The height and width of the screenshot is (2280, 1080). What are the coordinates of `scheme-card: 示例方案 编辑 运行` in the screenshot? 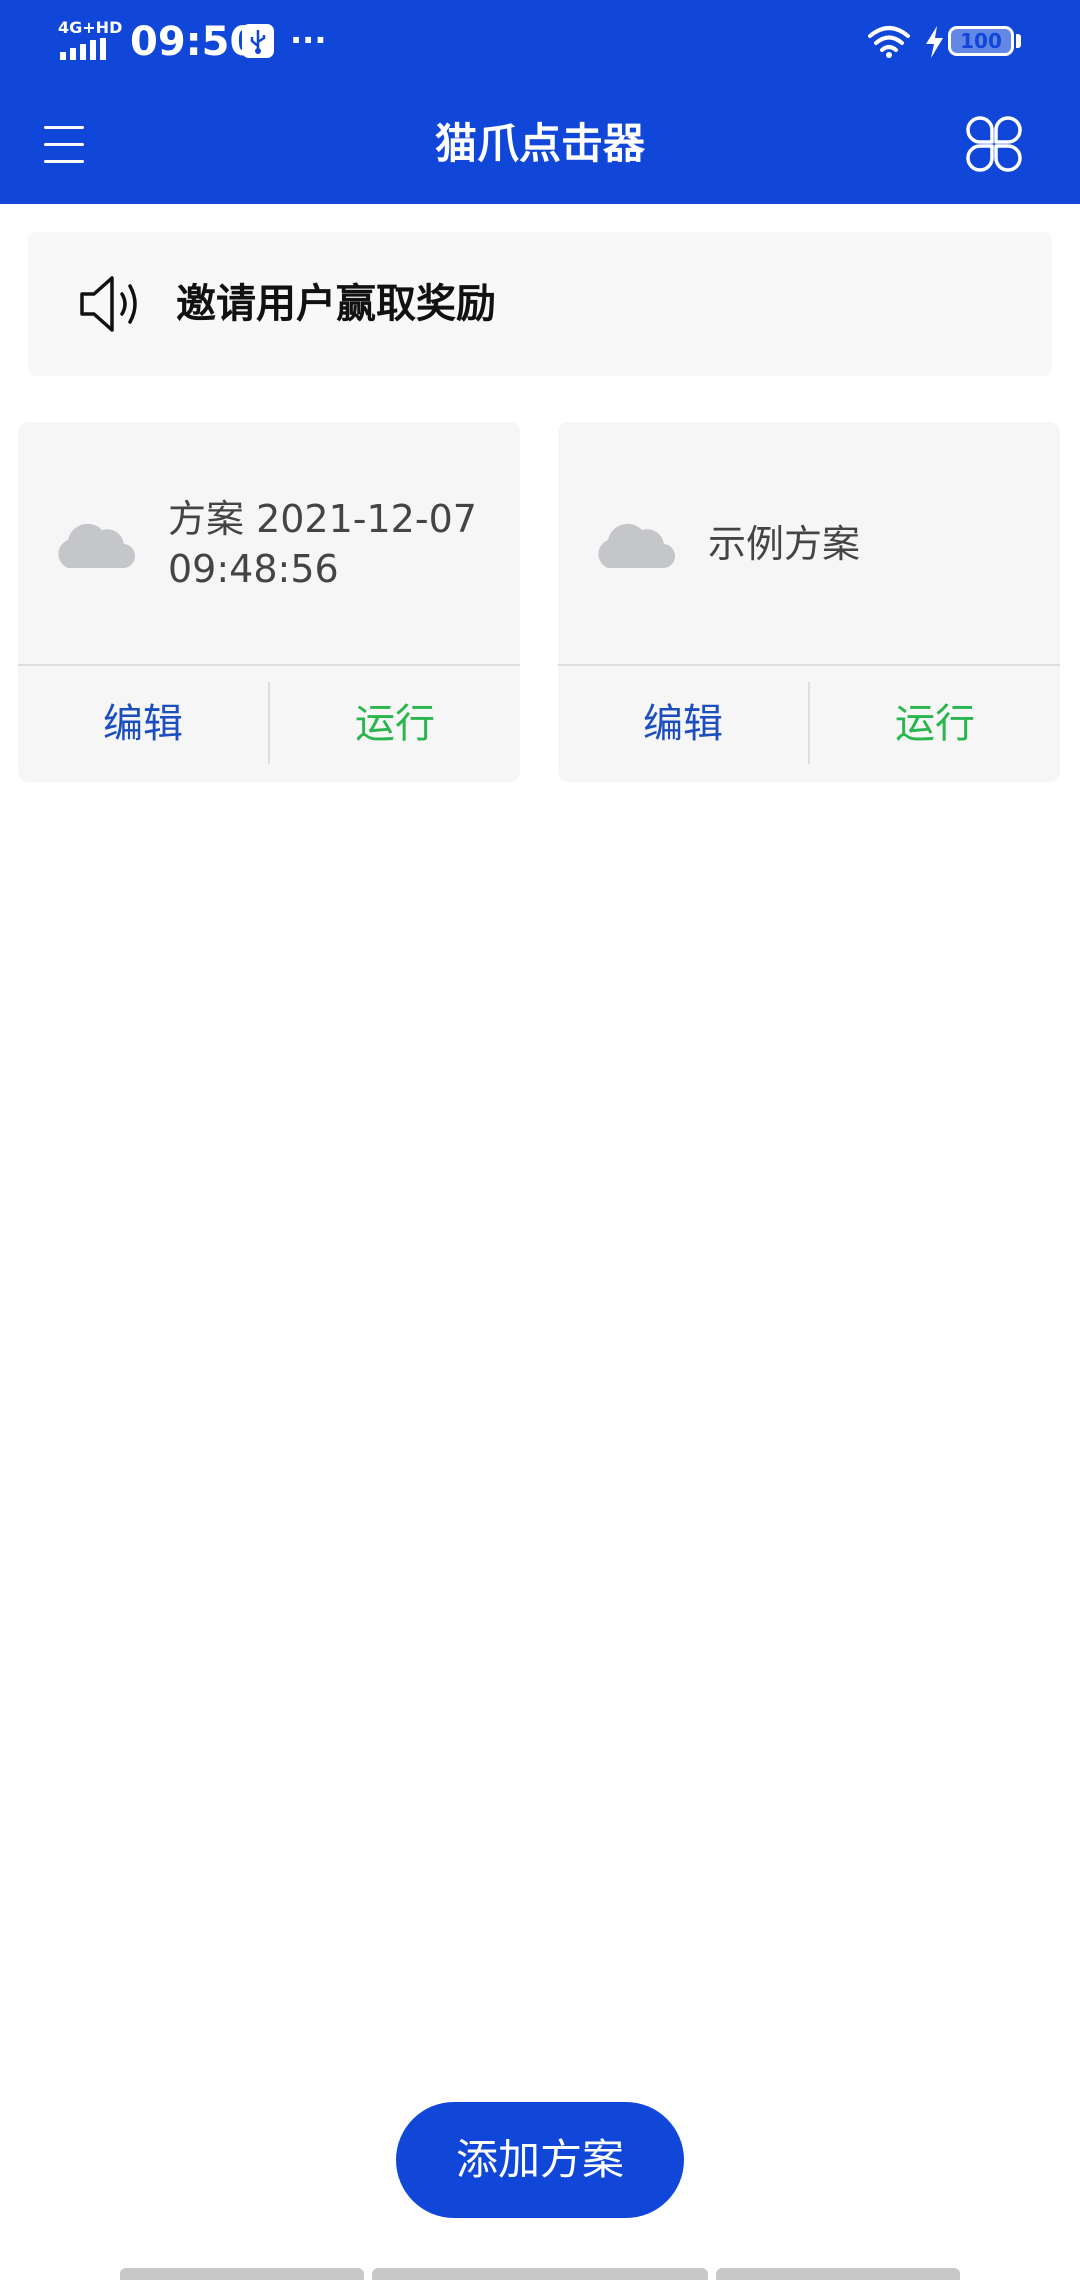 It's located at (809, 602).